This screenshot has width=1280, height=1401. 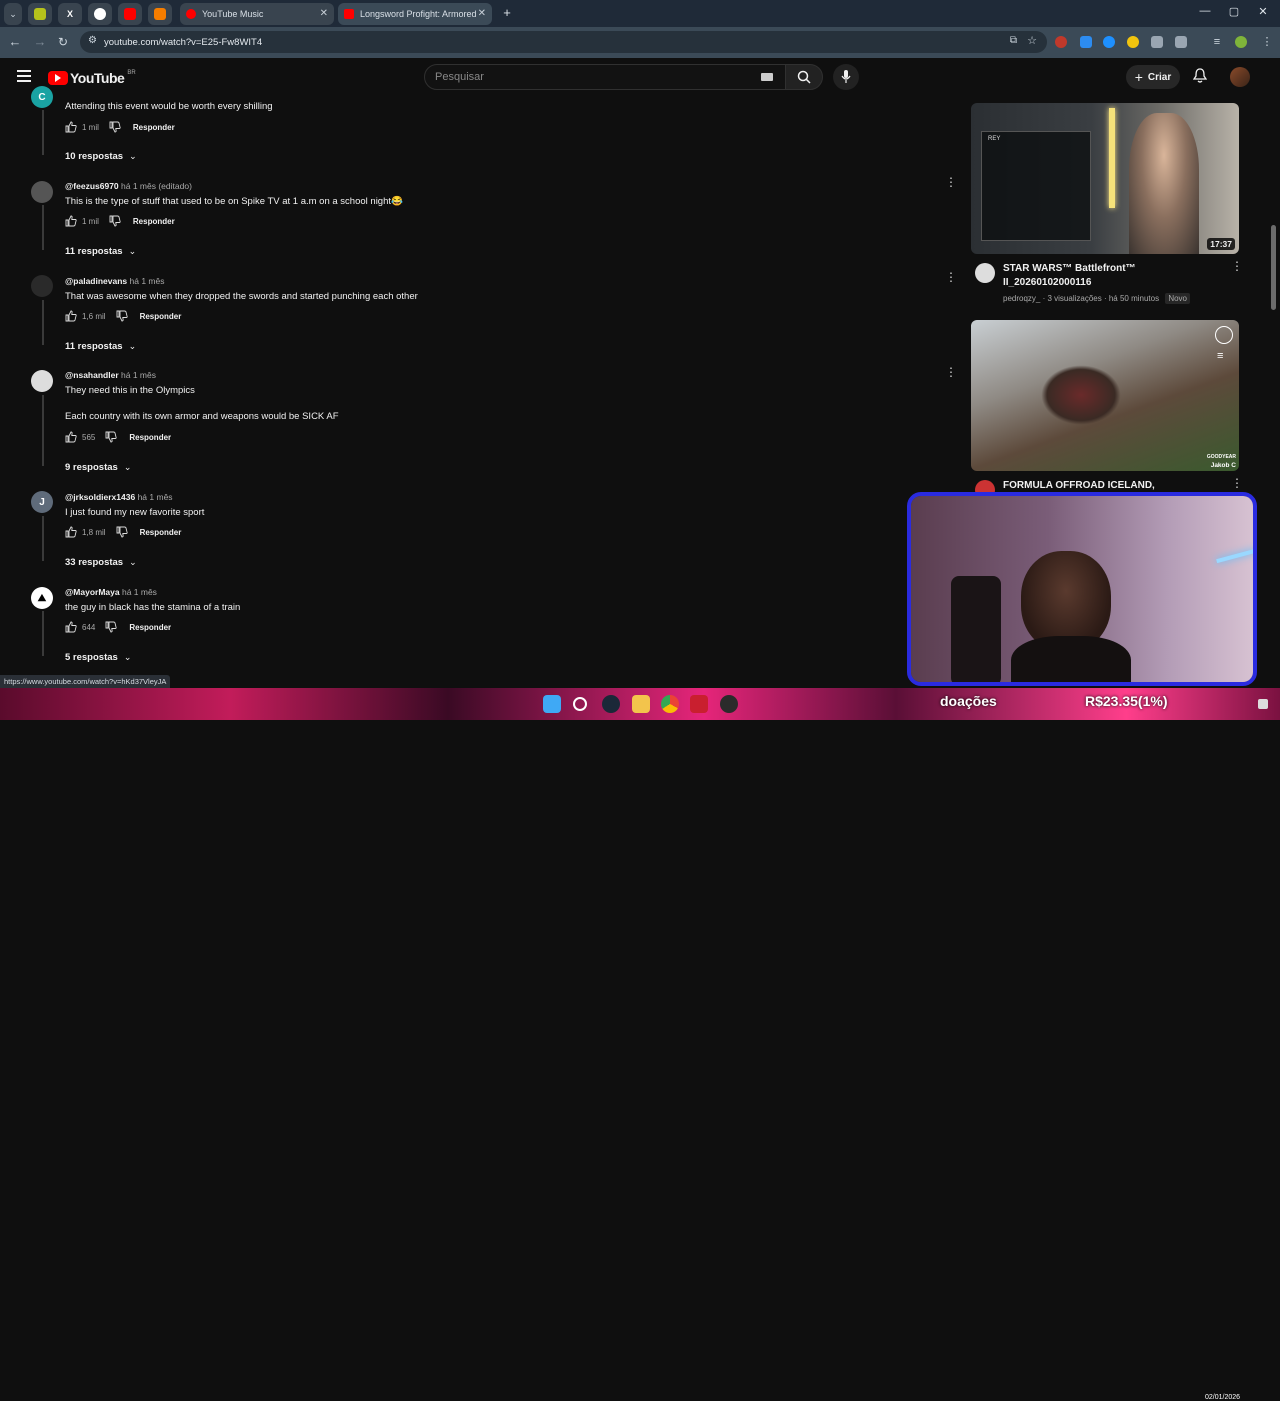 I want to click on reload-icon: ↻, so click(x=63, y=42).